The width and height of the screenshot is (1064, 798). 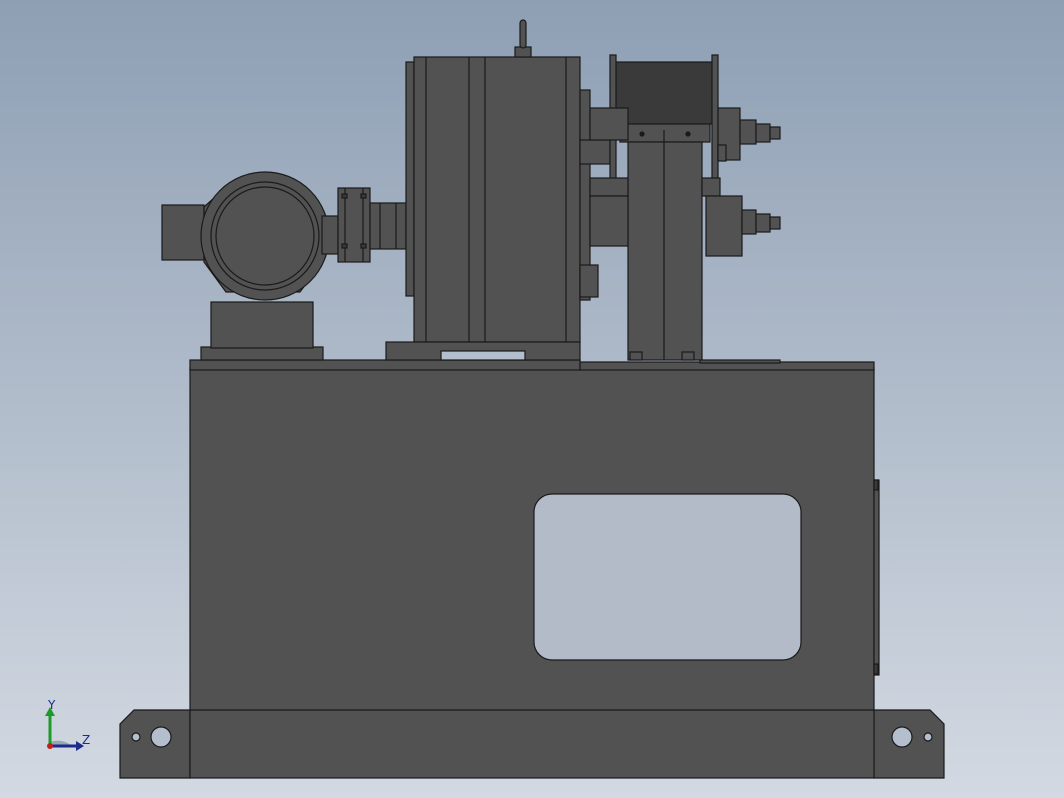 What do you see at coordinates (385, 365) in the screenshot?
I see `tank-lid` at bounding box center [385, 365].